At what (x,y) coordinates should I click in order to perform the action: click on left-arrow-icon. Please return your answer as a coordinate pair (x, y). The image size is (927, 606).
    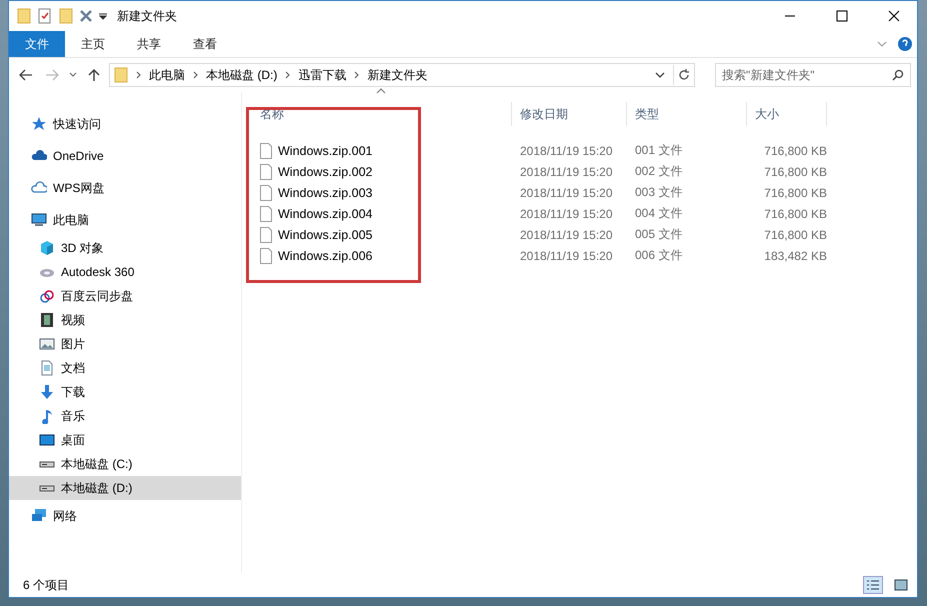
    Looking at the image, I should click on (26, 75).